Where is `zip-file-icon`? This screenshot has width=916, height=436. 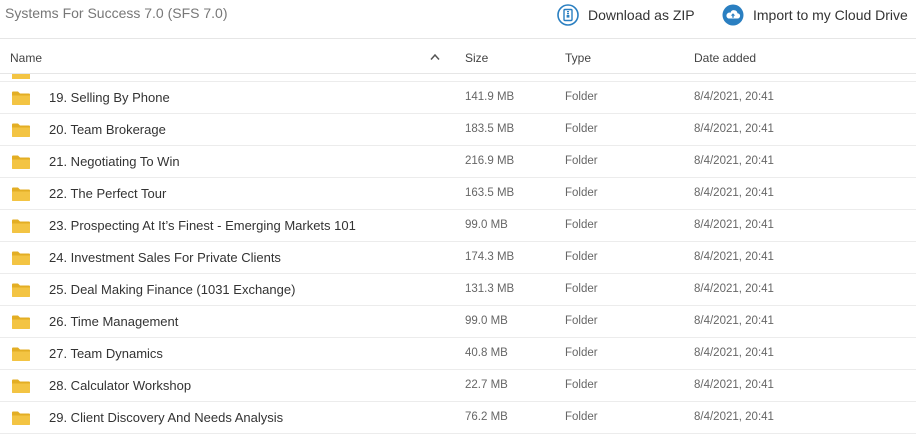 zip-file-icon is located at coordinates (568, 15).